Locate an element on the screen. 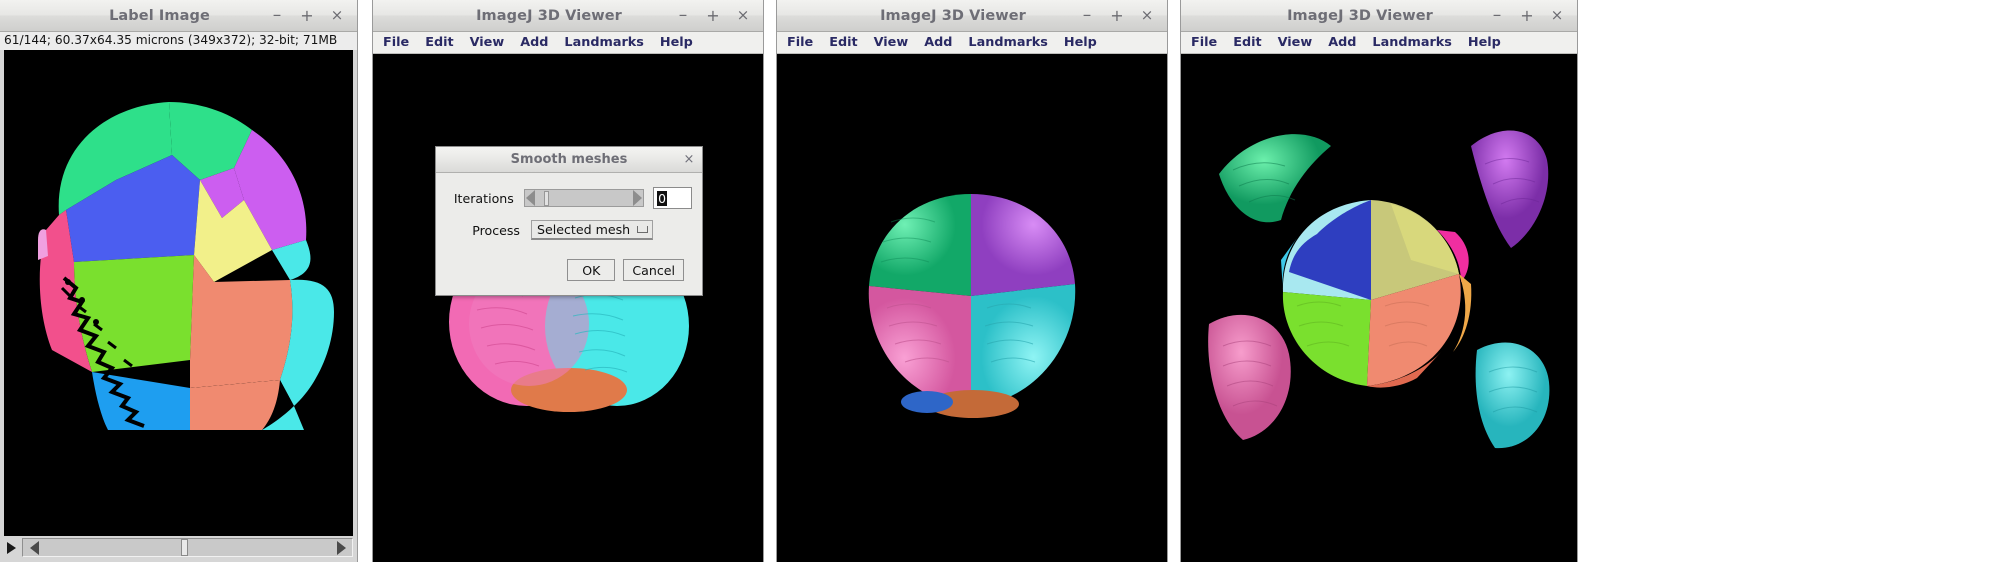 The height and width of the screenshot is (562, 1994). titlebar-label-image: Label Image – + × is located at coordinates (178, 16).